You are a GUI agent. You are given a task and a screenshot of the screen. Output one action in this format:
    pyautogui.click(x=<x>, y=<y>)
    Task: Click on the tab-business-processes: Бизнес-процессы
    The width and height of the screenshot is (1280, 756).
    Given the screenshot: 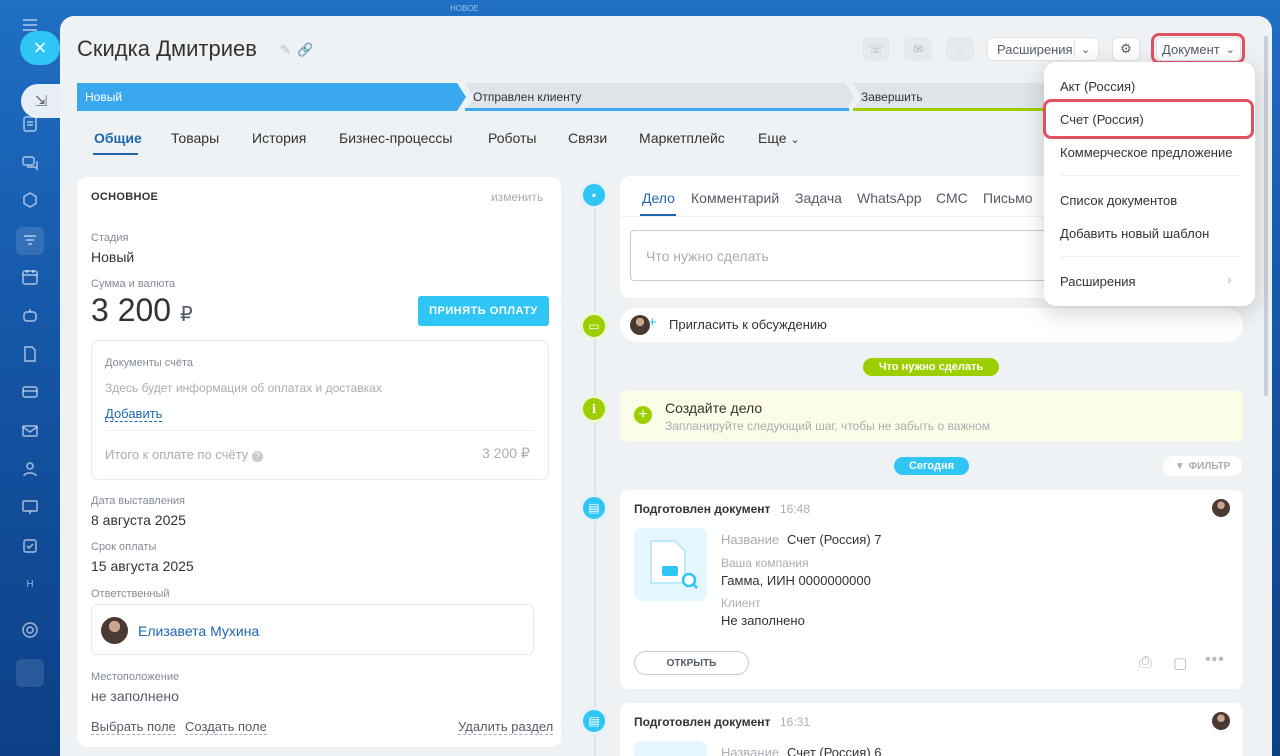 What is the action you would take?
    pyautogui.click(x=395, y=138)
    